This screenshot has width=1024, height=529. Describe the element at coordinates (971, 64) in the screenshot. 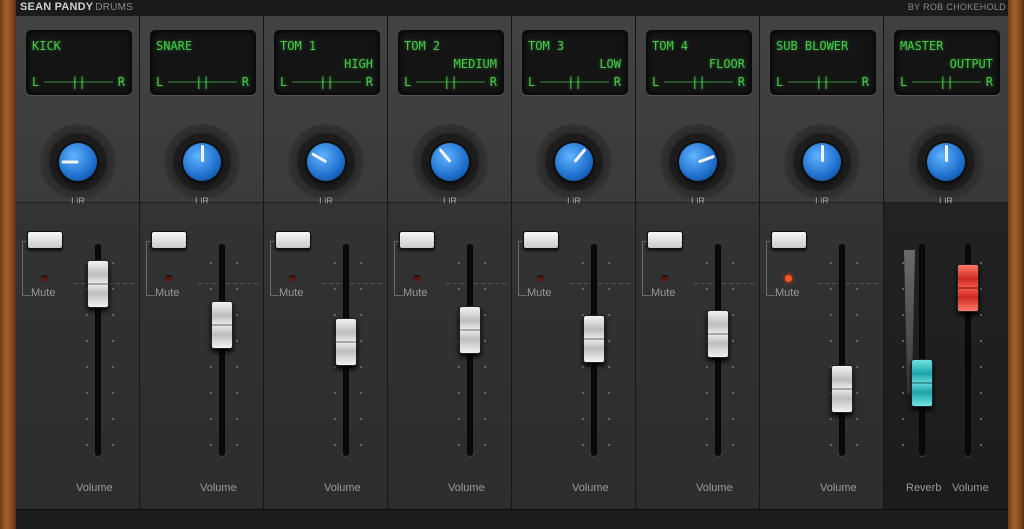

I see `channel-subname: OUTPUT` at that location.